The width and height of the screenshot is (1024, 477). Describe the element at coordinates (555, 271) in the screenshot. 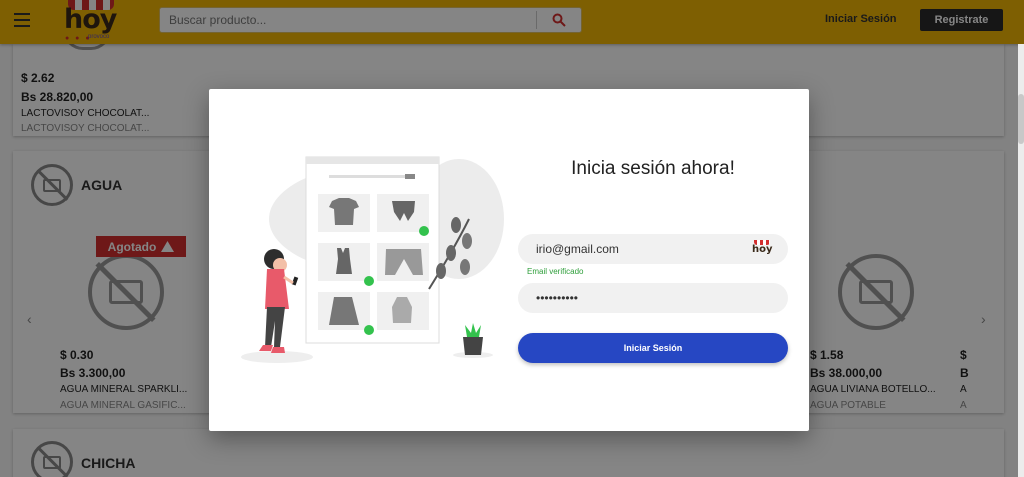

I see `email-status: Email verificado` at that location.